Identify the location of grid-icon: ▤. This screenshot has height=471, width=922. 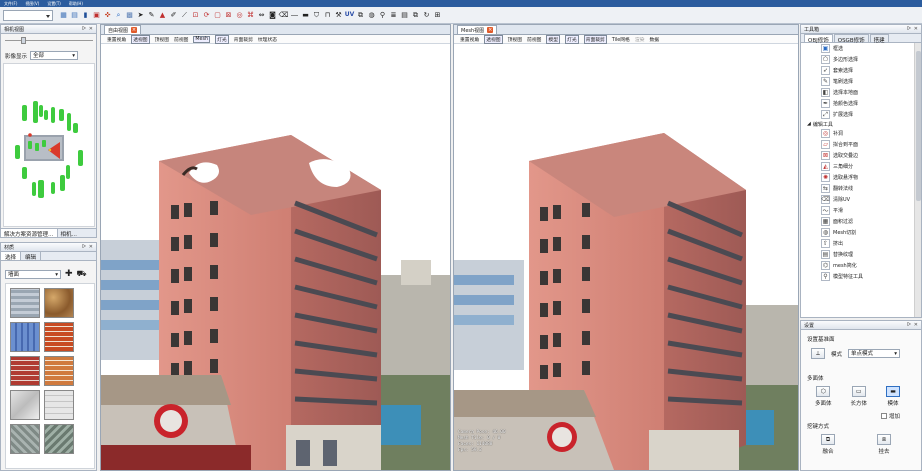
(74, 15).